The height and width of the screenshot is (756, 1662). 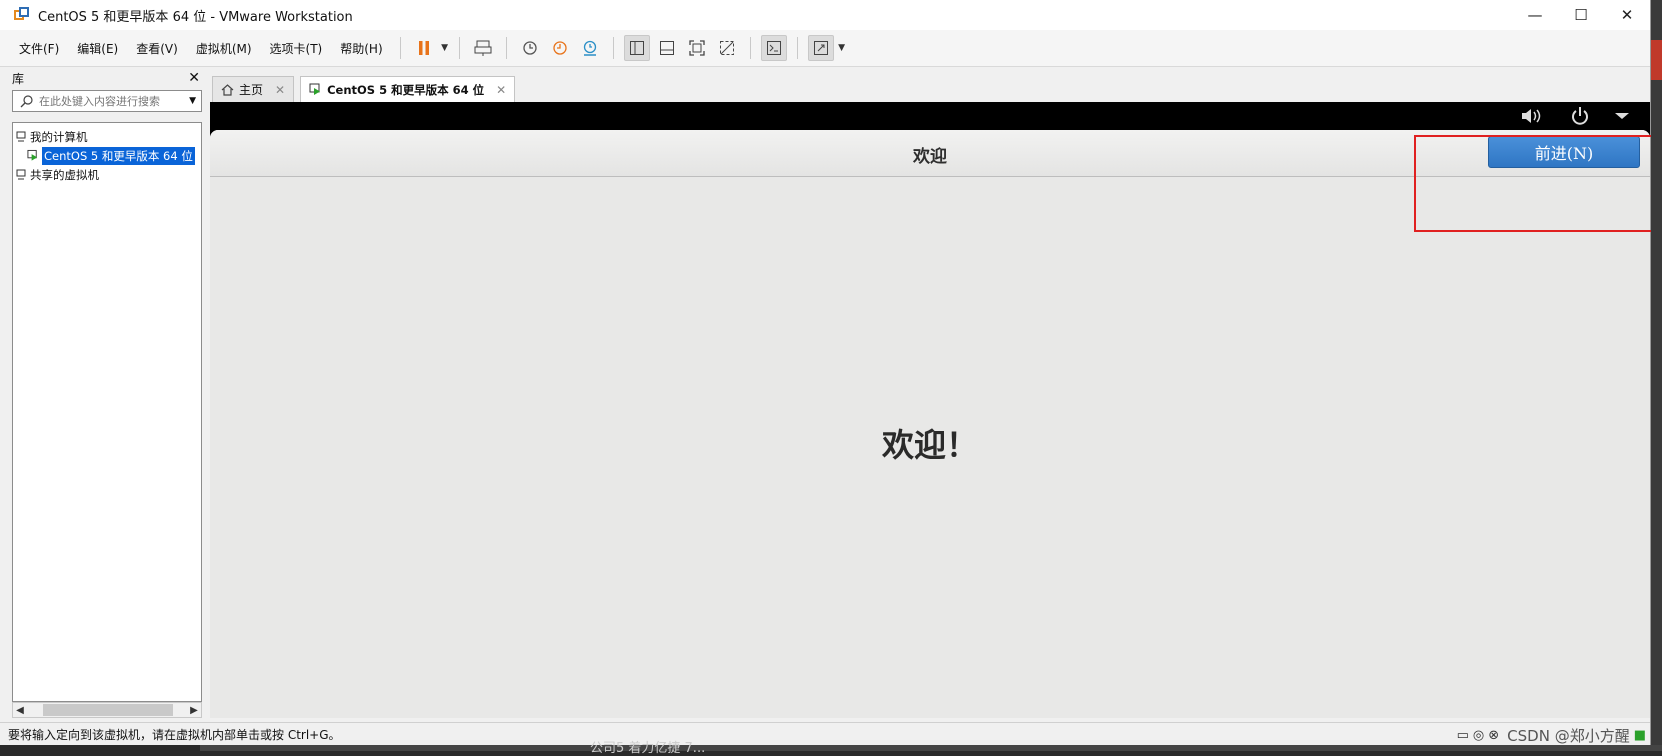 I want to click on menu-file: 文件(F), so click(x=39, y=48).